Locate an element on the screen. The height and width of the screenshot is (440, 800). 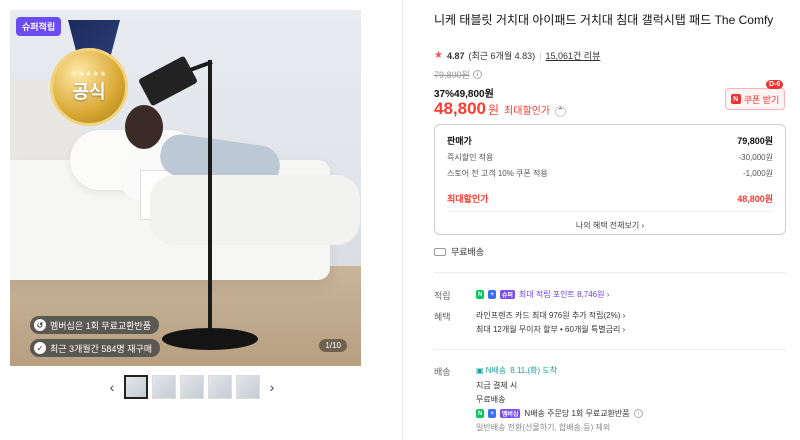
review-count-link: 15,061건 리뷰 is located at coordinates (572, 55).